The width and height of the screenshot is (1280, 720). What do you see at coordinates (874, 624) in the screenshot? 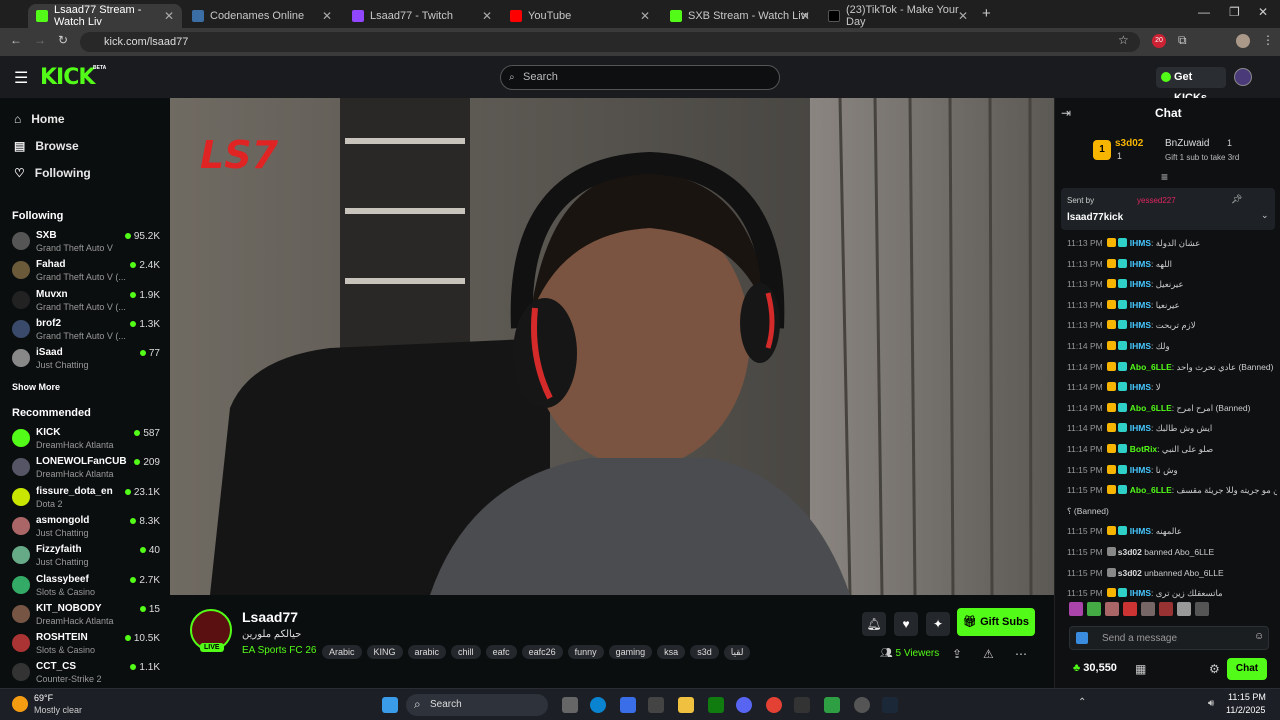
I see `notification-bell-icon: 🔔︎` at bounding box center [874, 624].